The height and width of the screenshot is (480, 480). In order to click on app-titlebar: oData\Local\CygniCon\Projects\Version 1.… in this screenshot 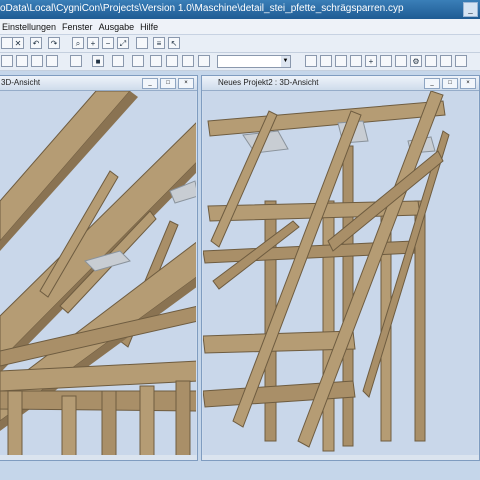, I will do `click(240, 9)`.